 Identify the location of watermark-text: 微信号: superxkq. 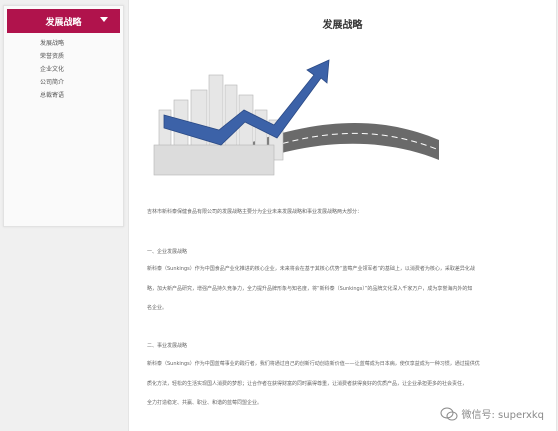
(503, 415).